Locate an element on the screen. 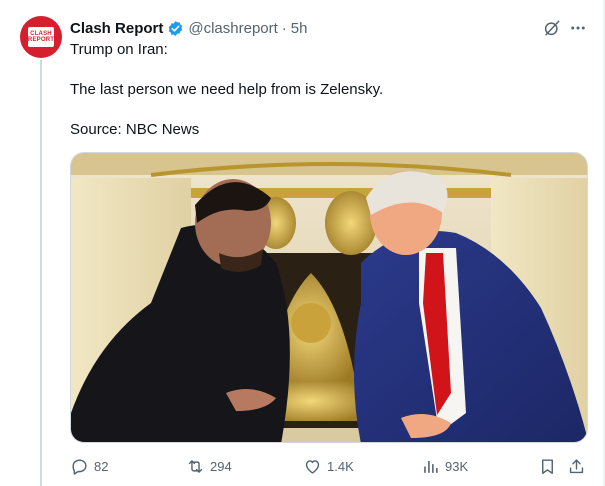  views-chart-icon is located at coordinates (431, 466).